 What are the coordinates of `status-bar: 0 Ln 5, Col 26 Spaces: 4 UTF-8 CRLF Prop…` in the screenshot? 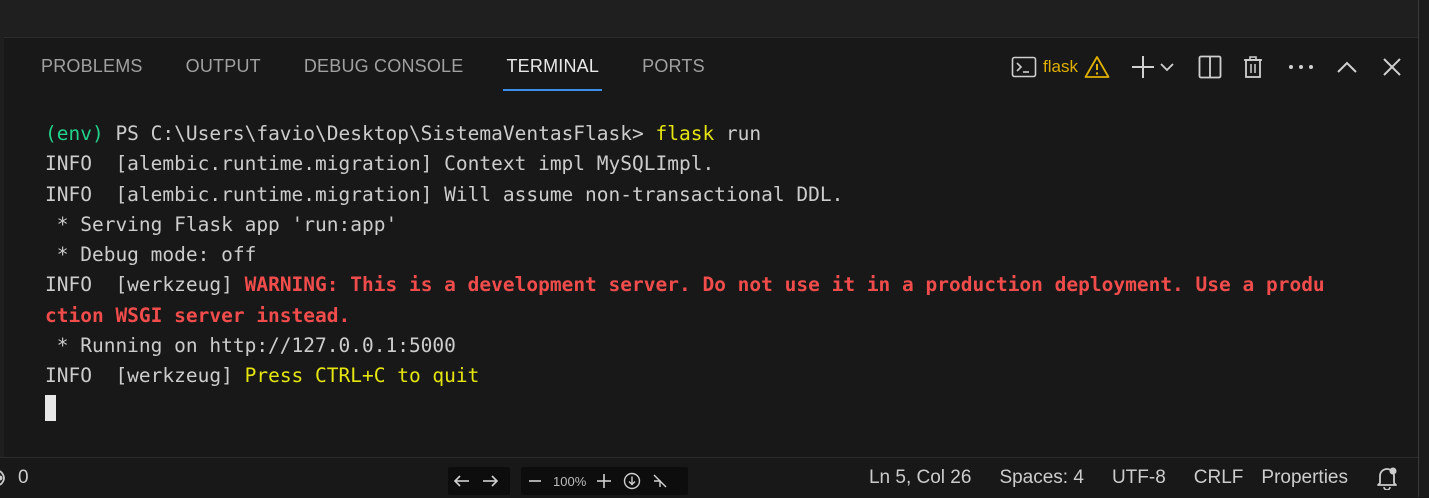 It's located at (709, 477).